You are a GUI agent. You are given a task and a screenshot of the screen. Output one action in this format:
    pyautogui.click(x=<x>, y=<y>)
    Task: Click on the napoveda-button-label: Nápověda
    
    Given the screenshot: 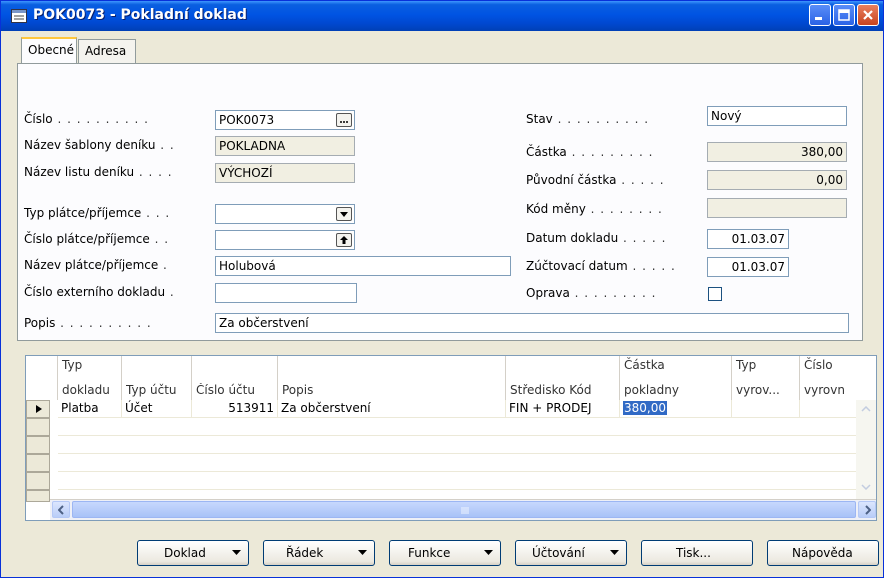 What is the action you would take?
    pyautogui.click(x=822, y=553)
    